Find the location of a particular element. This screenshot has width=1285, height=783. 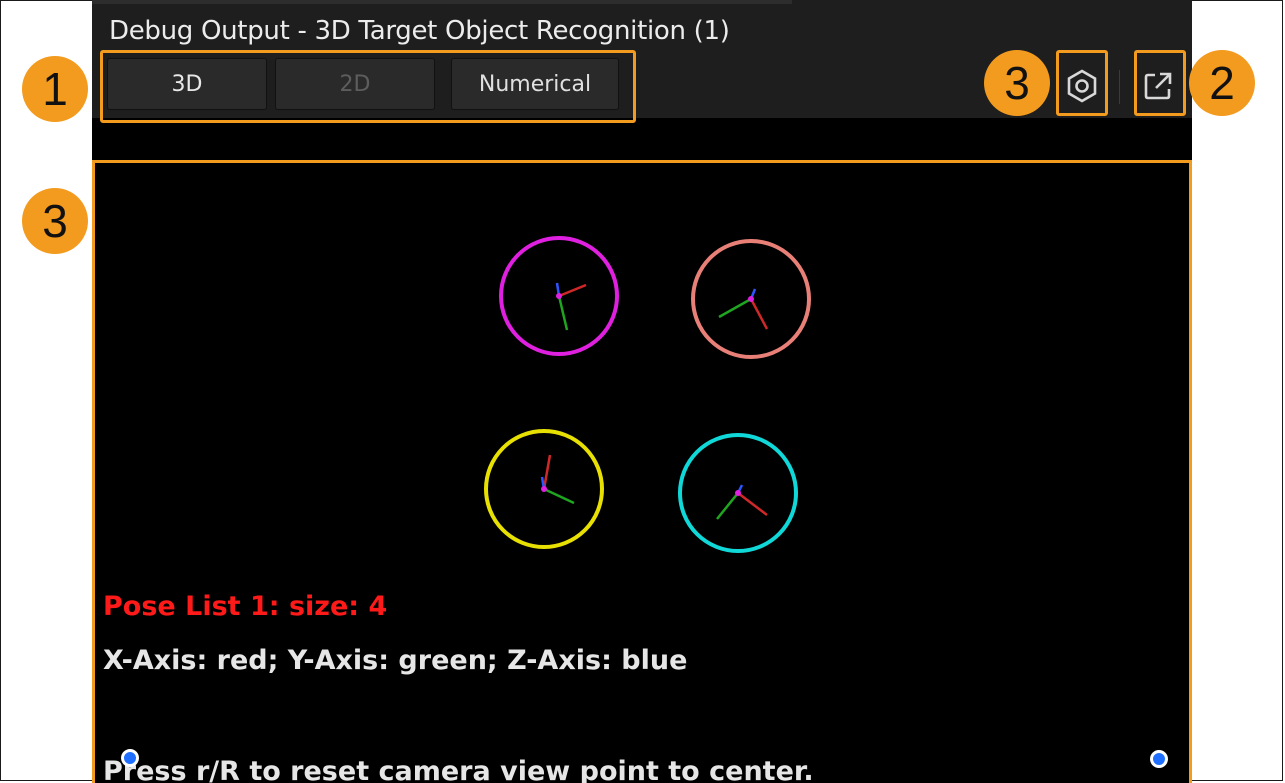

toolbar-divider is located at coordinates (1119, 87).